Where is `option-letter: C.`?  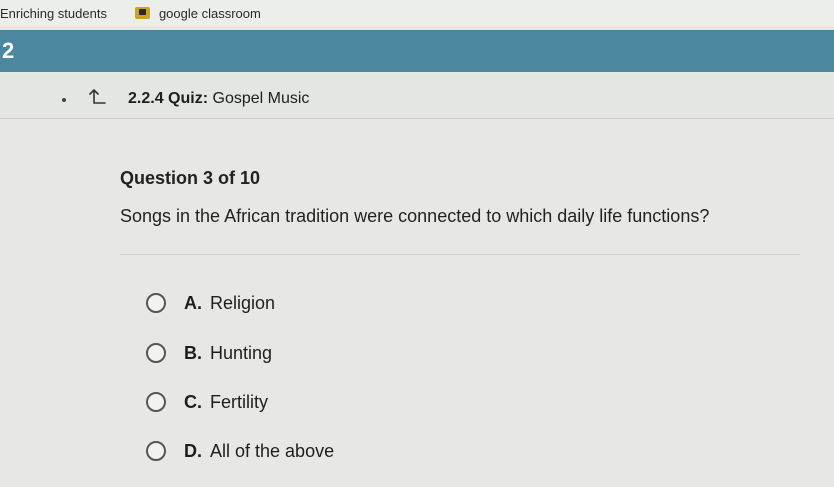
option-letter: C. is located at coordinates (193, 401).